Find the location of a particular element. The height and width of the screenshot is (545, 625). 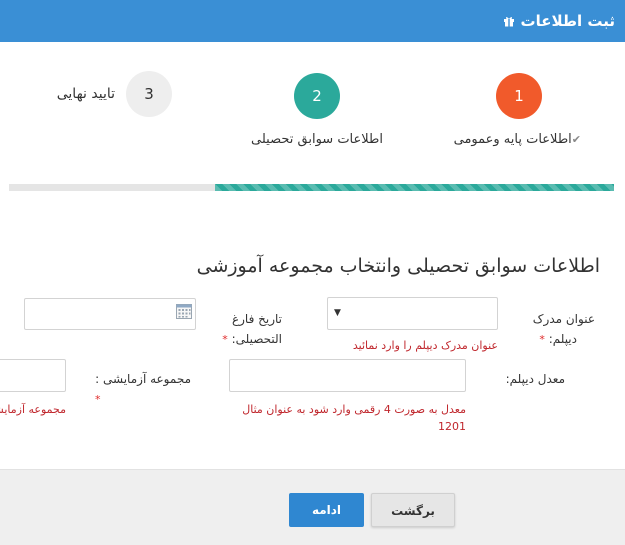

header-title: ثبت اطلاعات is located at coordinates (559, 21).